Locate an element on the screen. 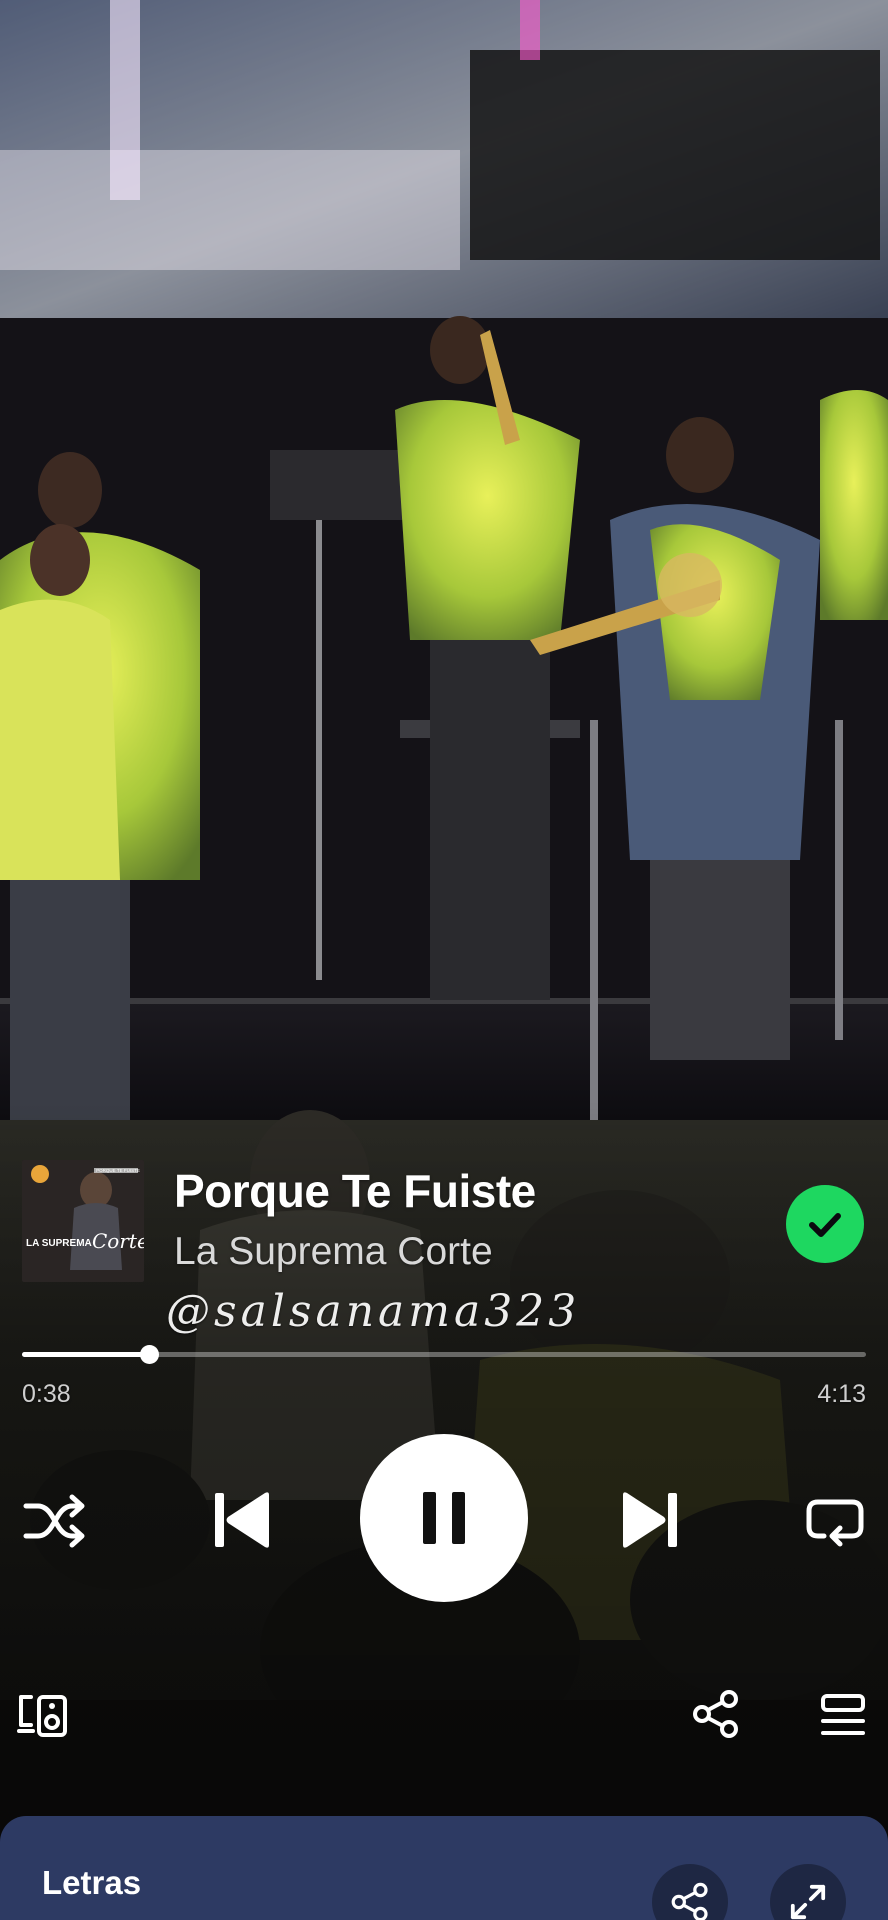  devices-icon is located at coordinates (42, 1716).